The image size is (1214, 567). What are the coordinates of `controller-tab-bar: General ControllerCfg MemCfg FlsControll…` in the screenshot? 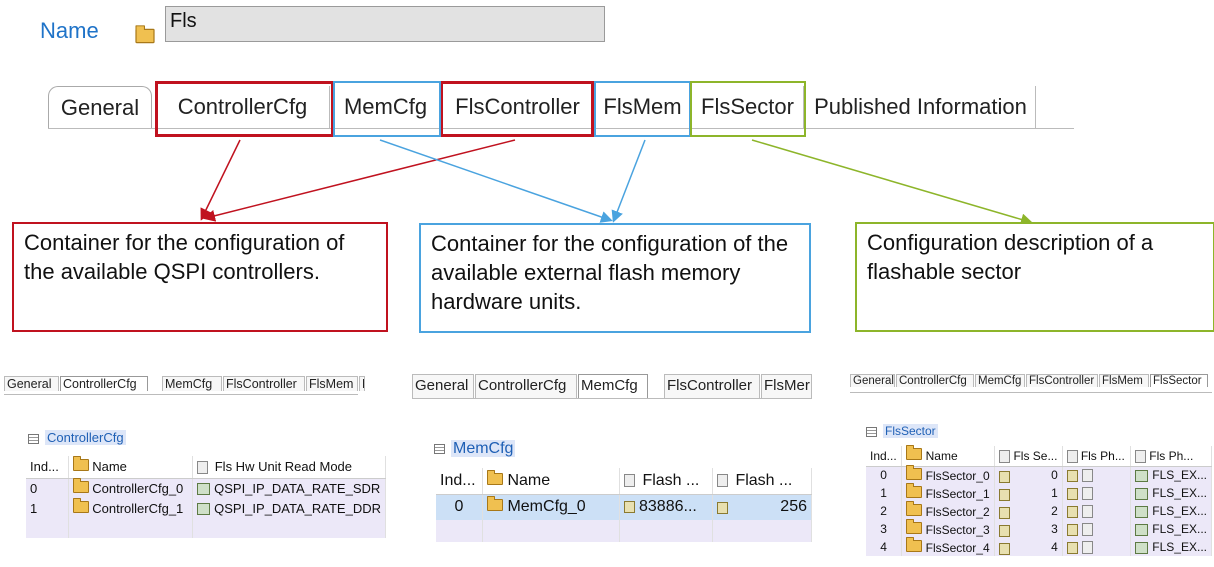 It's located at (184, 385).